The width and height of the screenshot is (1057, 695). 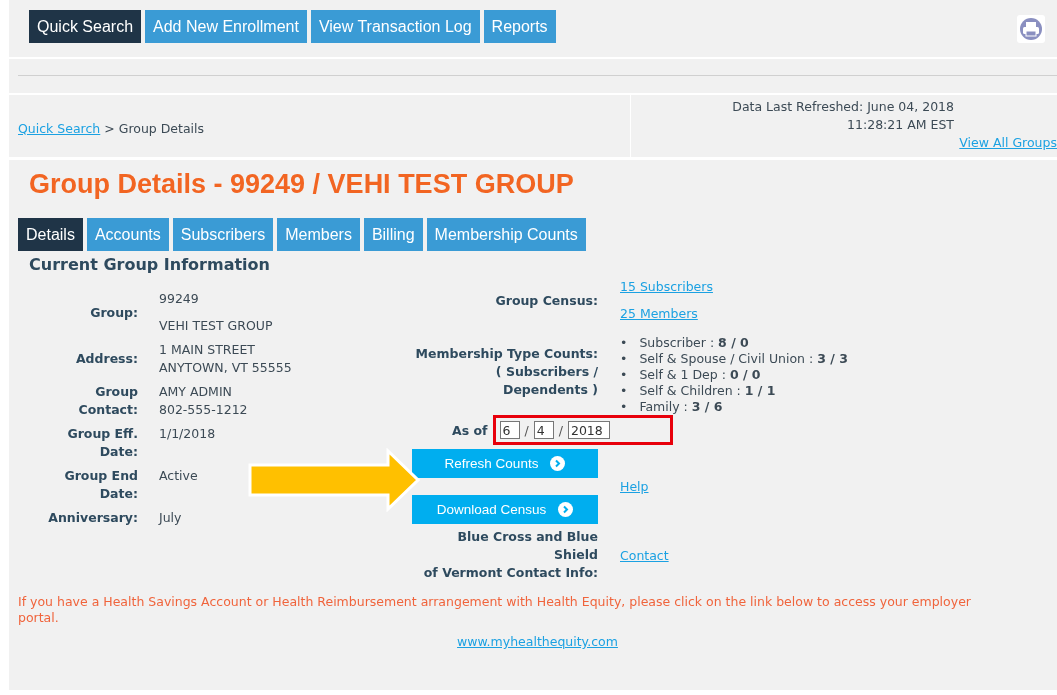 What do you see at coordinates (204, 410) in the screenshot?
I see `field-value: 802-555-1212` at bounding box center [204, 410].